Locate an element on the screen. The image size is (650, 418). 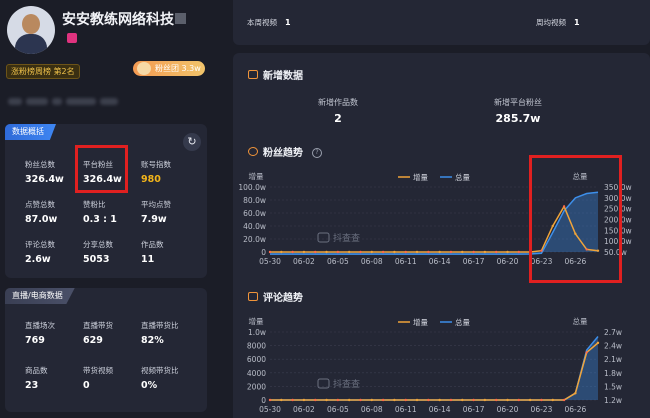
y-left-tick-label: 80.0w is located at coordinates (254, 200).